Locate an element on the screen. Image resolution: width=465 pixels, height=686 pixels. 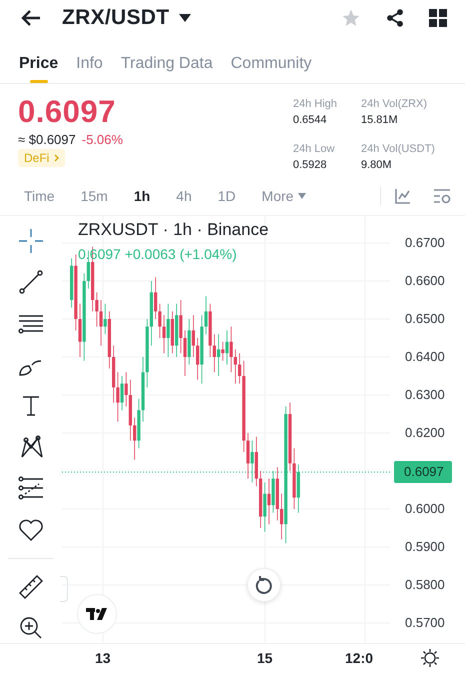
price-tick: 0.6300 is located at coordinates (425, 395).